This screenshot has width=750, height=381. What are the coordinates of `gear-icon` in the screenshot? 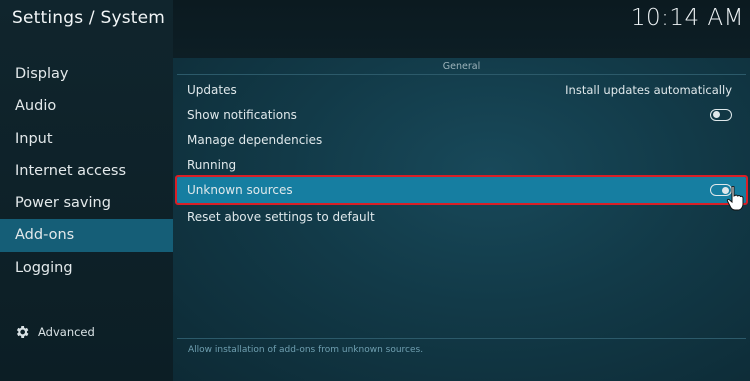 It's located at (22, 332).